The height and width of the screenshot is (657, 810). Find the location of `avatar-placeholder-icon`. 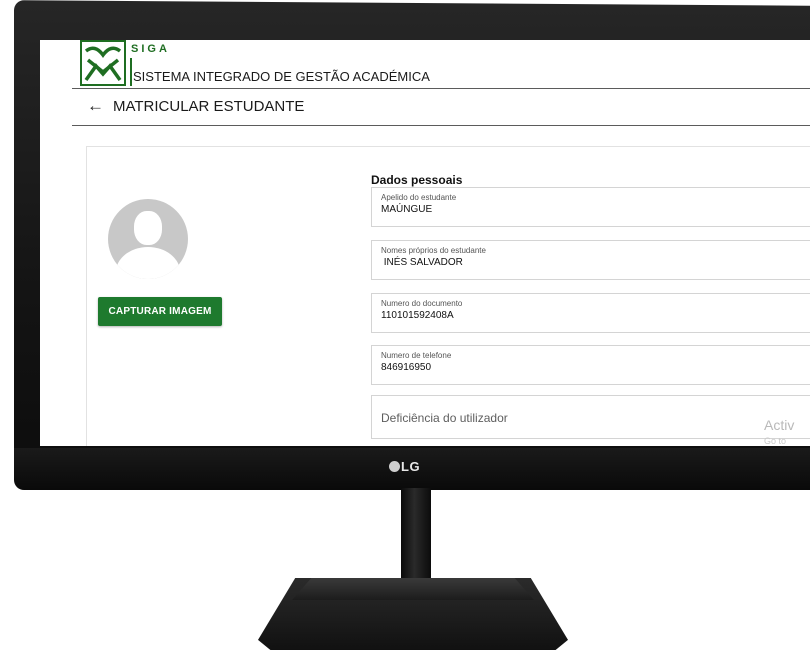

avatar-placeholder-icon is located at coordinates (148, 239).